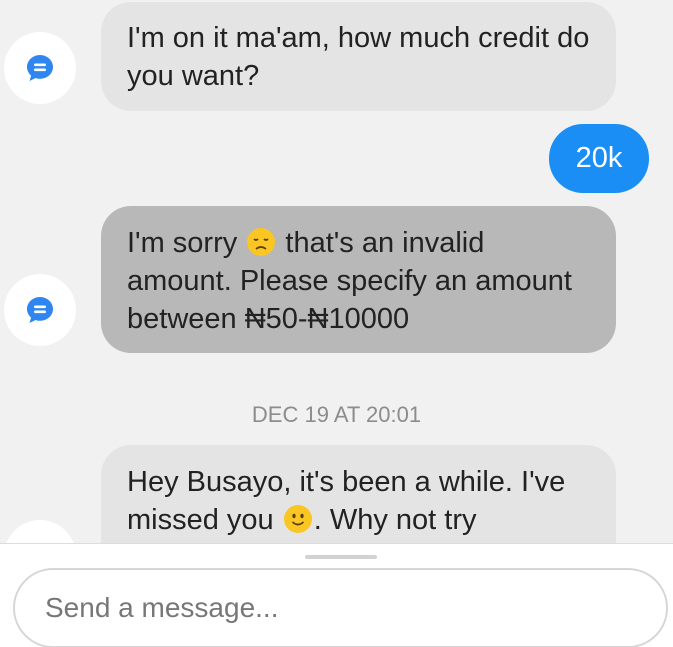  I want to click on date-separator: DEC 19 AT 20:01, so click(336, 414).